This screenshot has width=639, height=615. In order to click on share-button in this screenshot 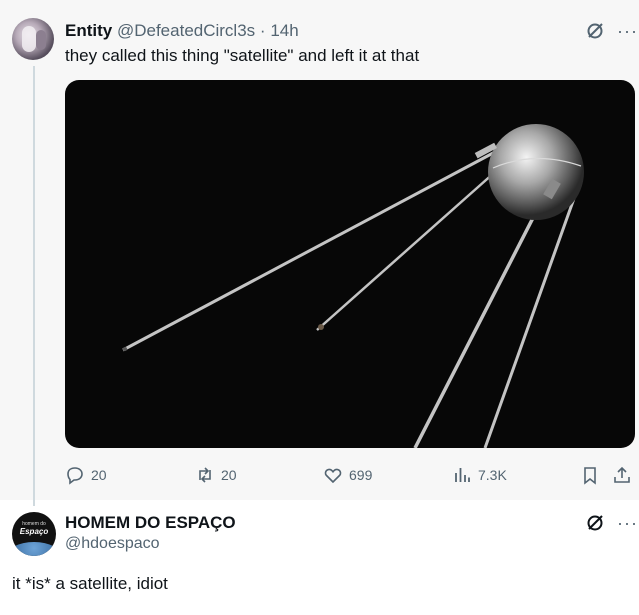, I will do `click(622, 475)`.